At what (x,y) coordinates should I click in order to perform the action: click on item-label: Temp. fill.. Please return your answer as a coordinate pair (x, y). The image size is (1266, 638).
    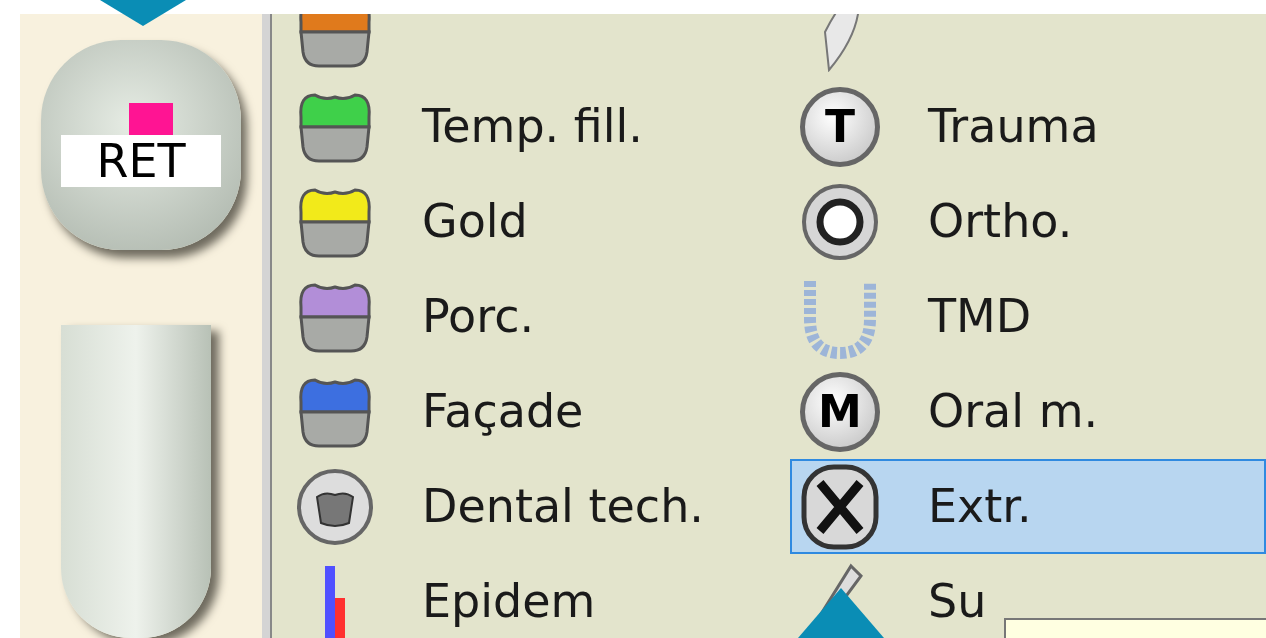
    Looking at the image, I should click on (532, 126).